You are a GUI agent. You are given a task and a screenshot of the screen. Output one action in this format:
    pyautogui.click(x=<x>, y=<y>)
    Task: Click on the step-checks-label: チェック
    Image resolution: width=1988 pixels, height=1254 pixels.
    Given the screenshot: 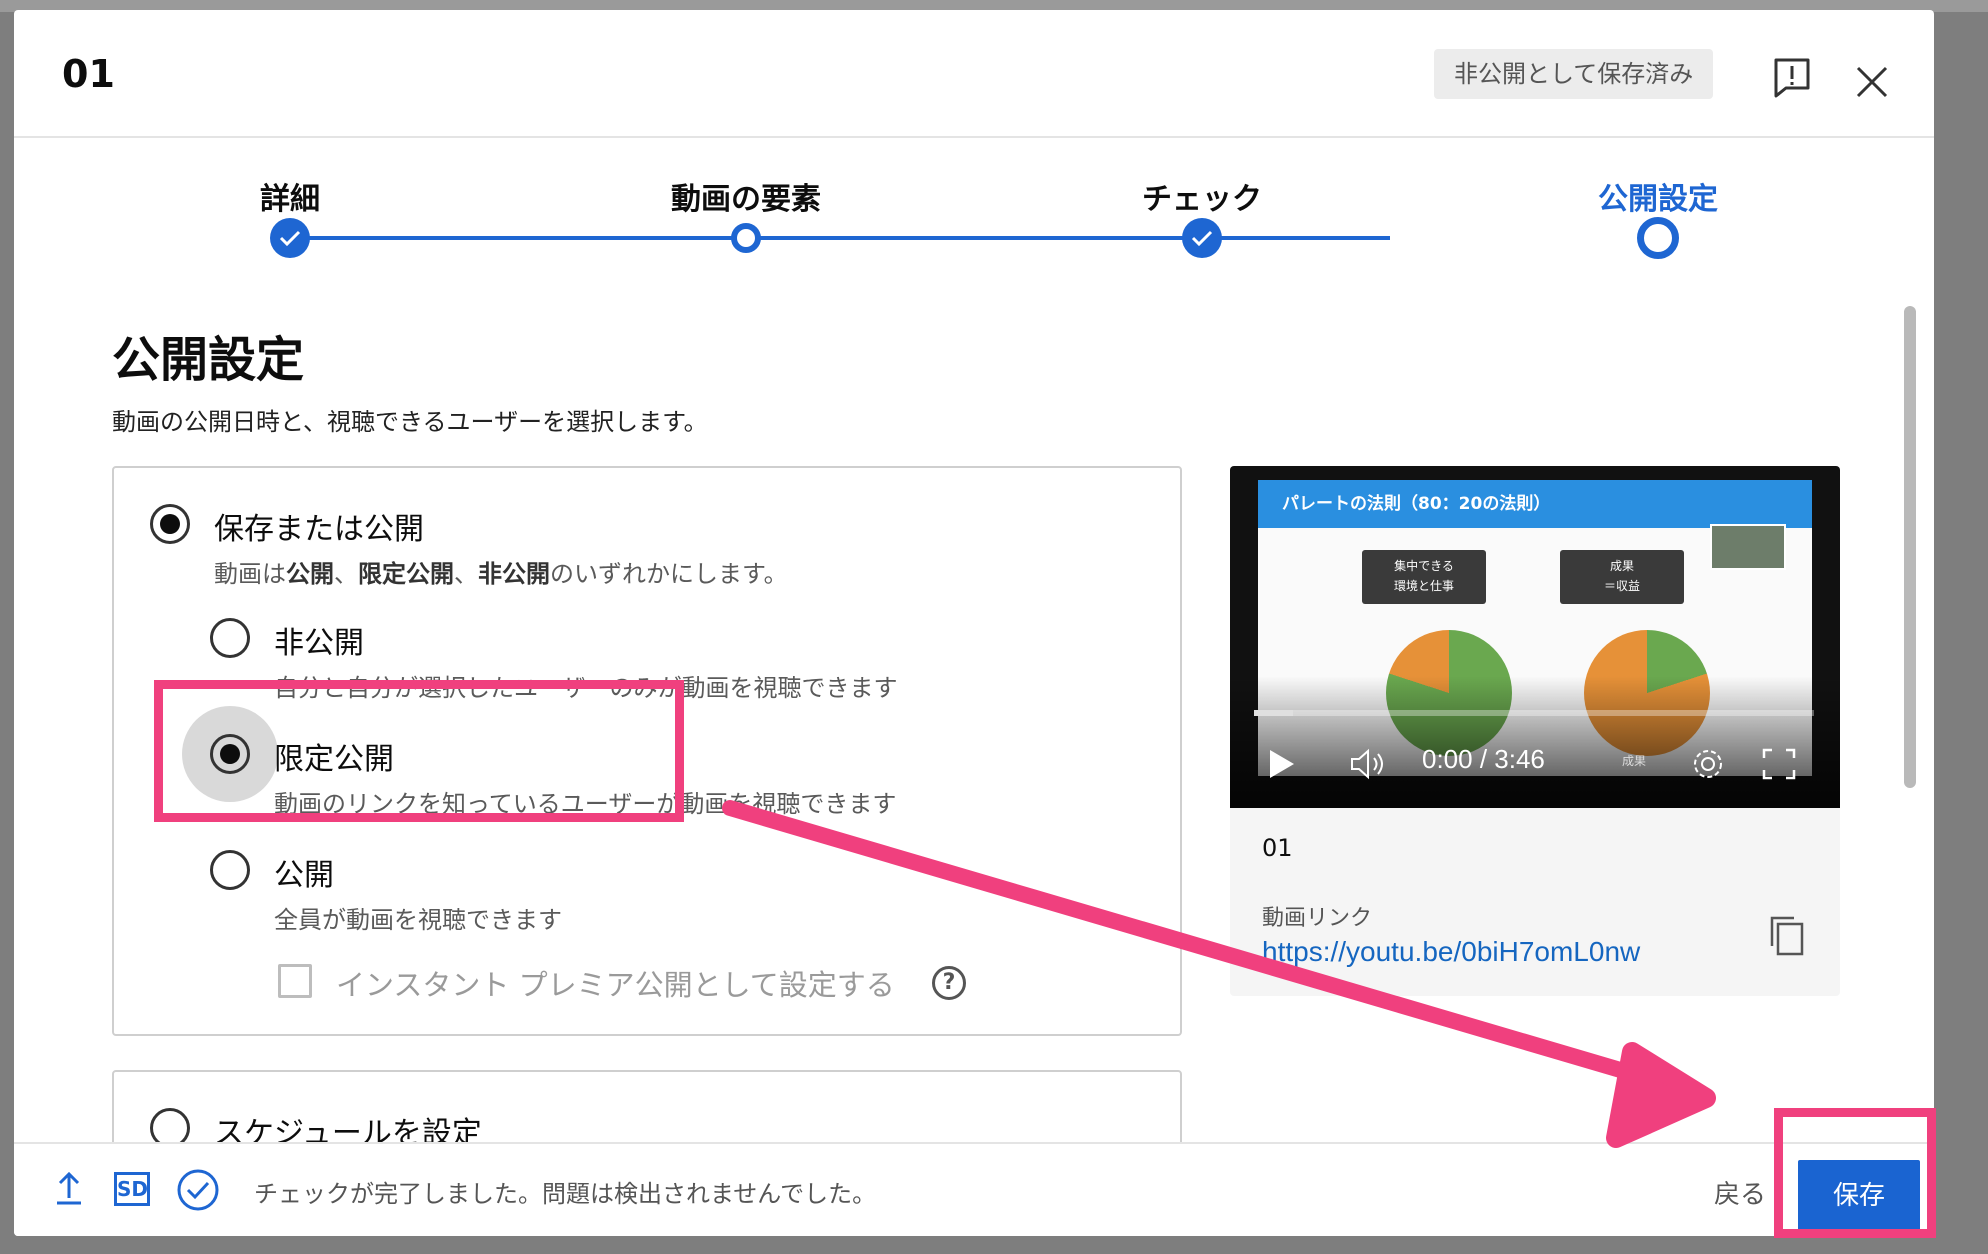 What is the action you would take?
    pyautogui.click(x=1202, y=196)
    